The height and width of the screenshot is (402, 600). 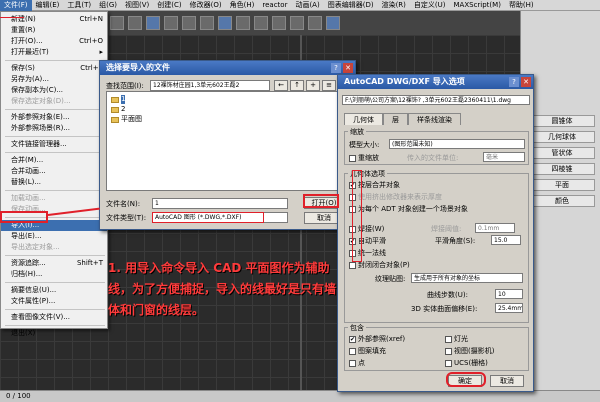 I want to click on view-menu-icon: ≡, so click(x=329, y=85).